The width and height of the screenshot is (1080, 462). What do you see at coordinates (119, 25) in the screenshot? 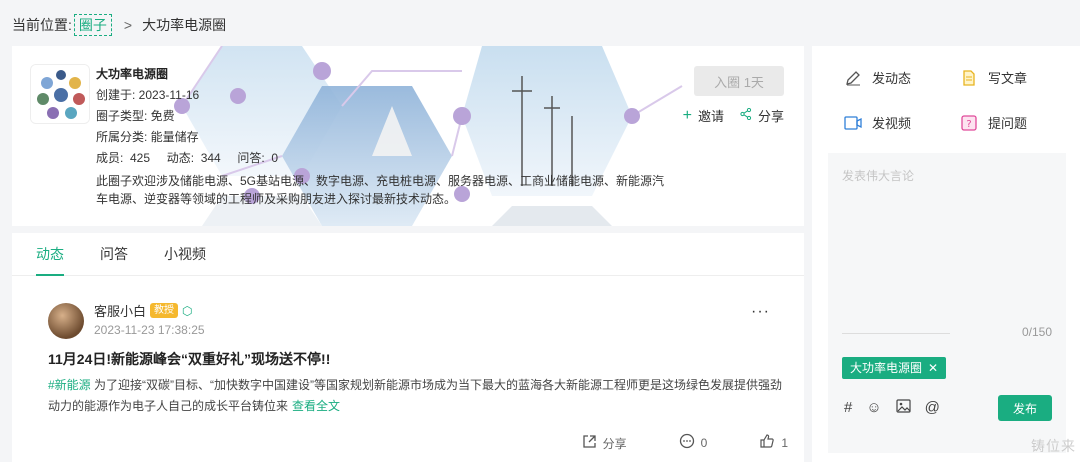
I see `breadcrumb: 当前位置: 圈子 > 大功率电源圈` at bounding box center [119, 25].